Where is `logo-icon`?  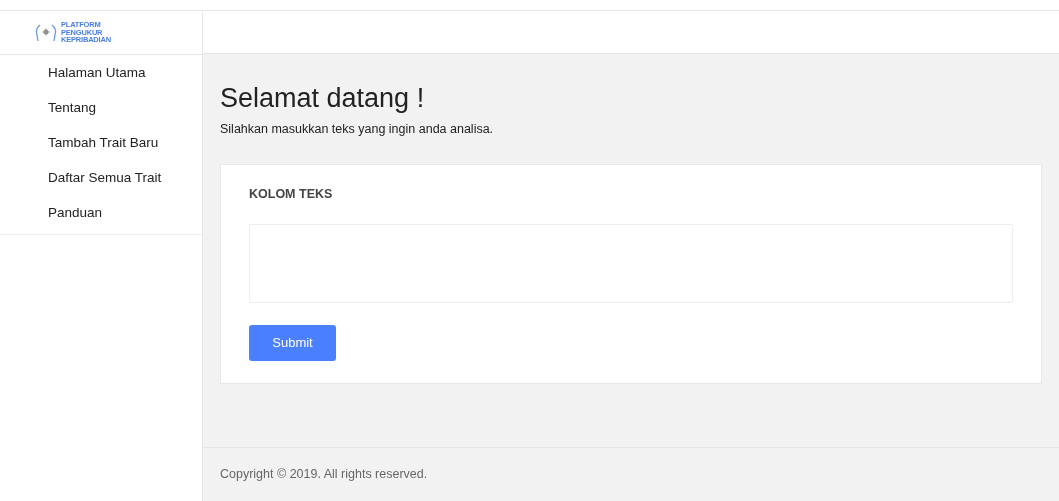 logo-icon is located at coordinates (46, 32).